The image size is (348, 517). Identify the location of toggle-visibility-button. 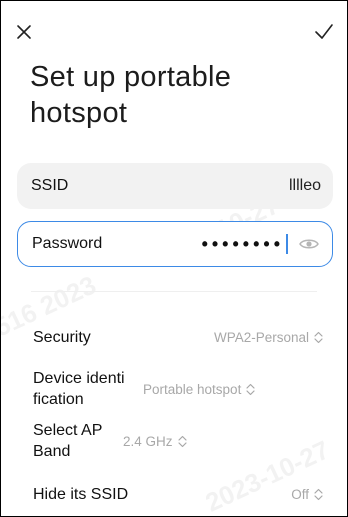
(309, 244).